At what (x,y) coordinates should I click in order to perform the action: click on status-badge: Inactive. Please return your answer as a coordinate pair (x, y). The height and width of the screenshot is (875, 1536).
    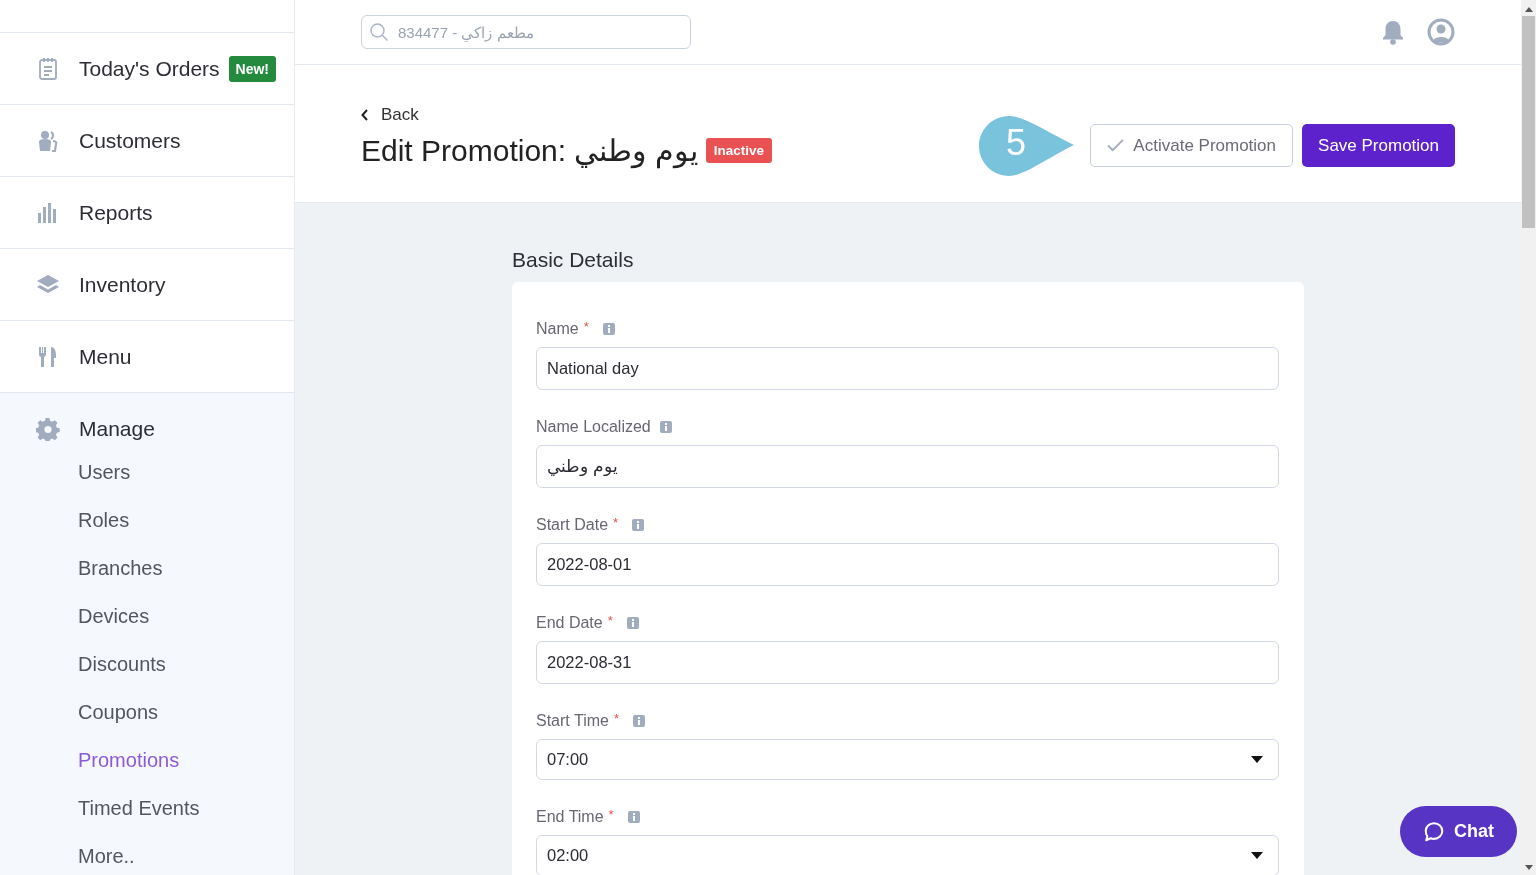
    Looking at the image, I should click on (739, 150).